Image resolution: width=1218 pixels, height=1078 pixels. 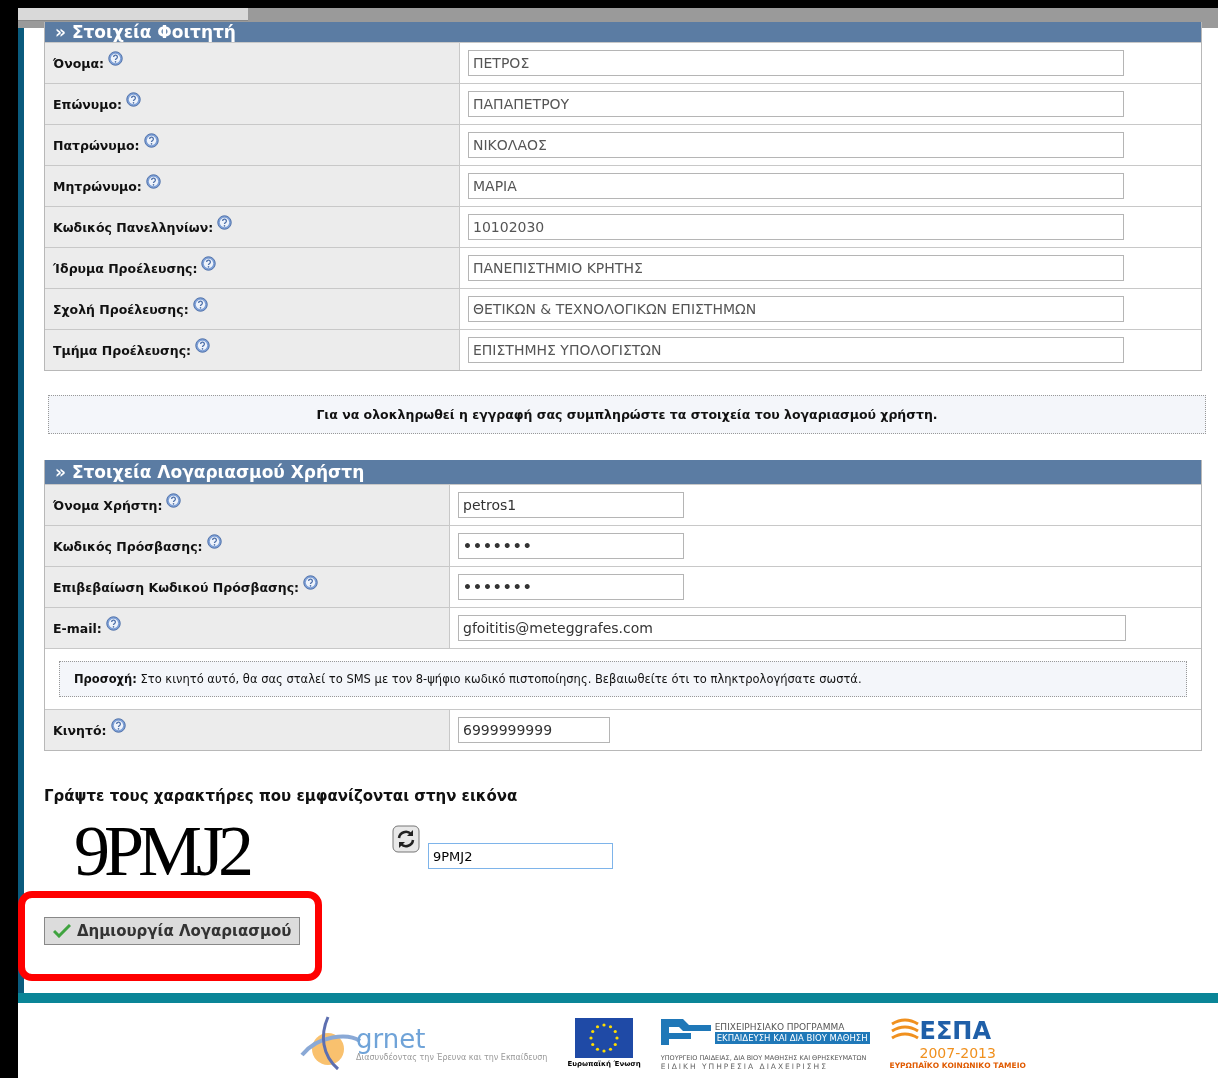 What do you see at coordinates (161, 851) in the screenshot?
I see `captcha-image: 9PMJ2` at bounding box center [161, 851].